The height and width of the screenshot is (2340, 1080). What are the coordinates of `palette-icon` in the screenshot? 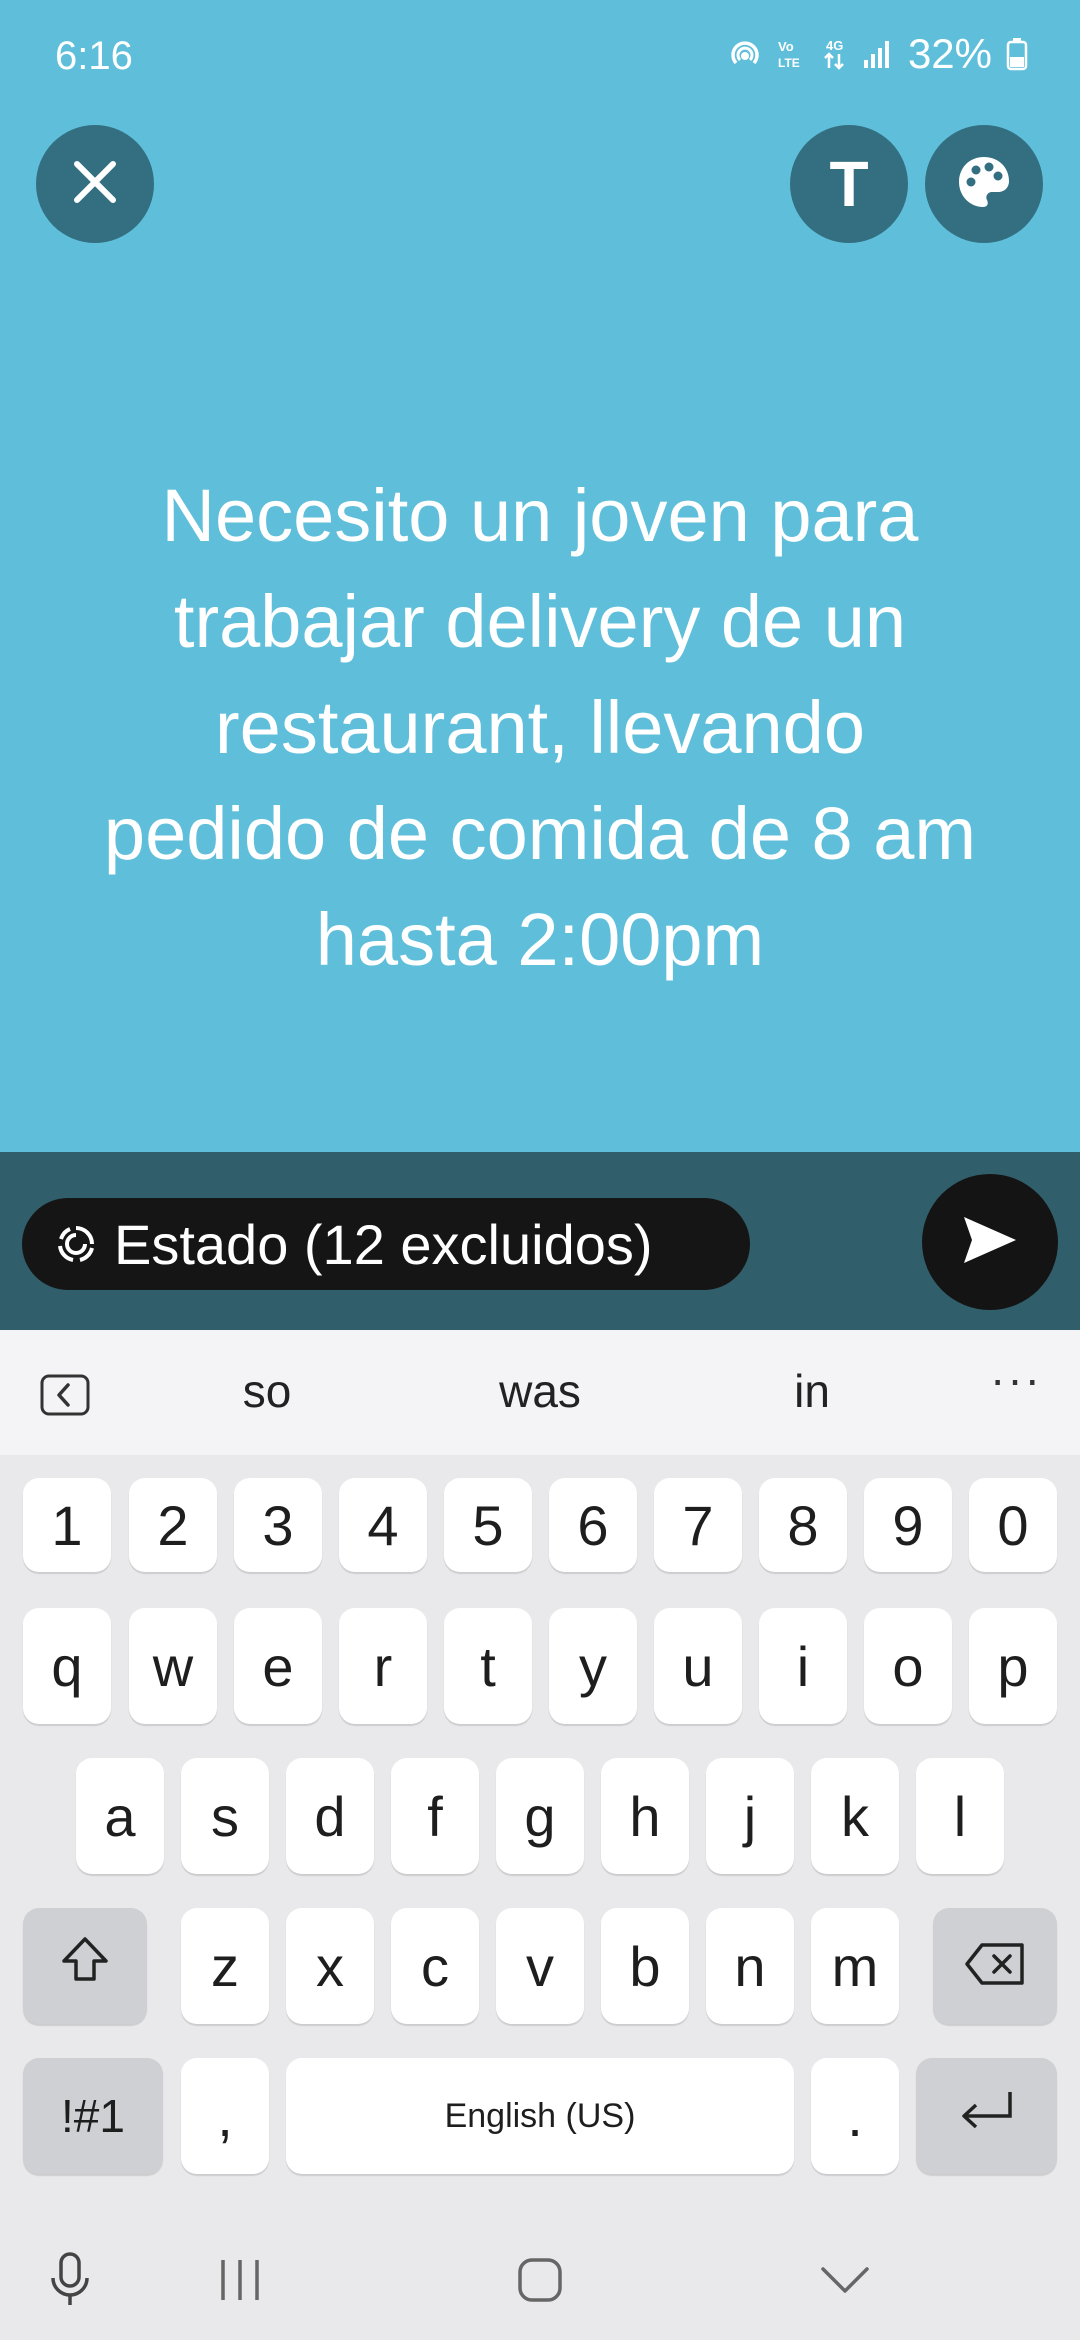 It's located at (984, 184).